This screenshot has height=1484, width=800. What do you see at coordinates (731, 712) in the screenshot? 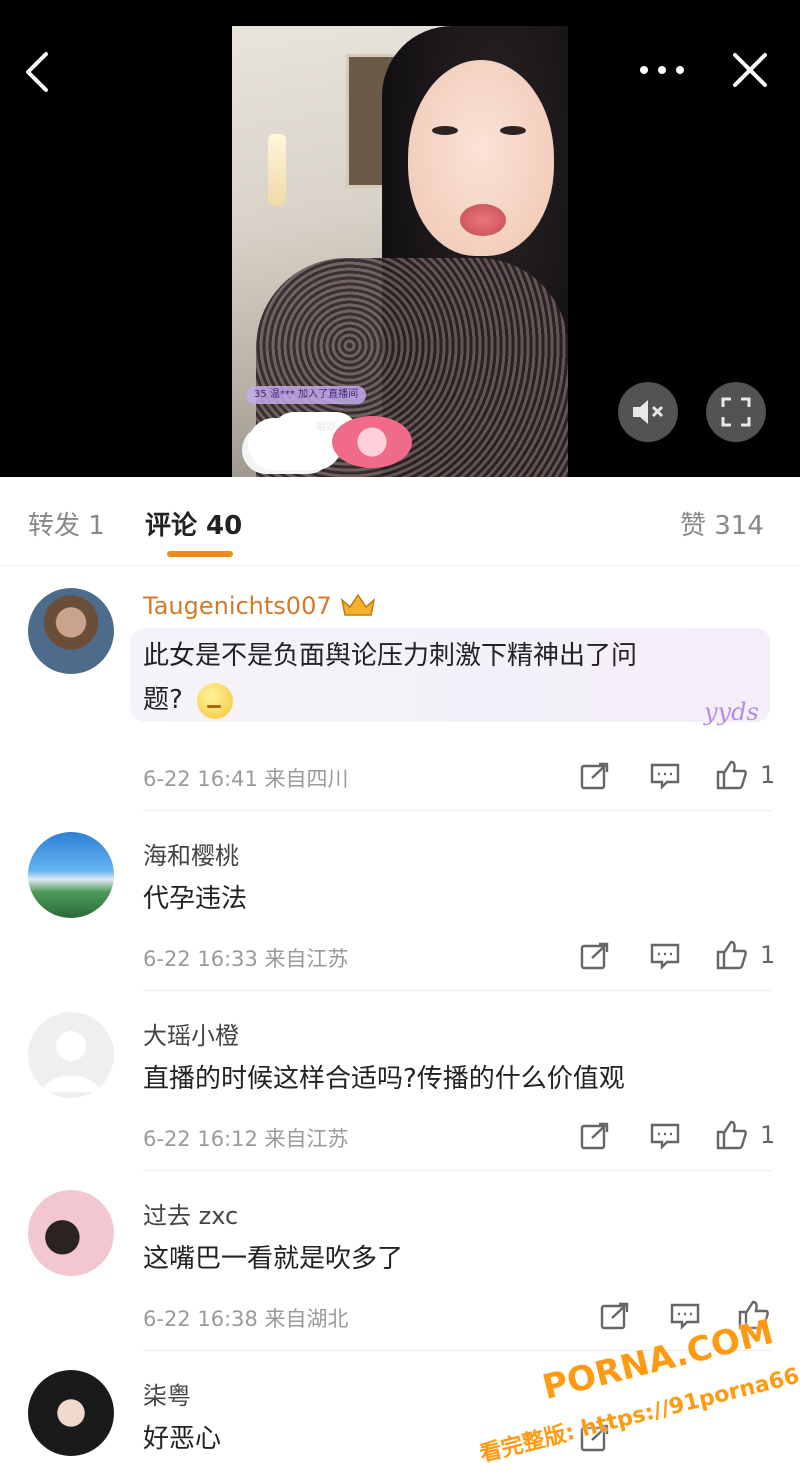
I see `yyds-badge: yyds` at bounding box center [731, 712].